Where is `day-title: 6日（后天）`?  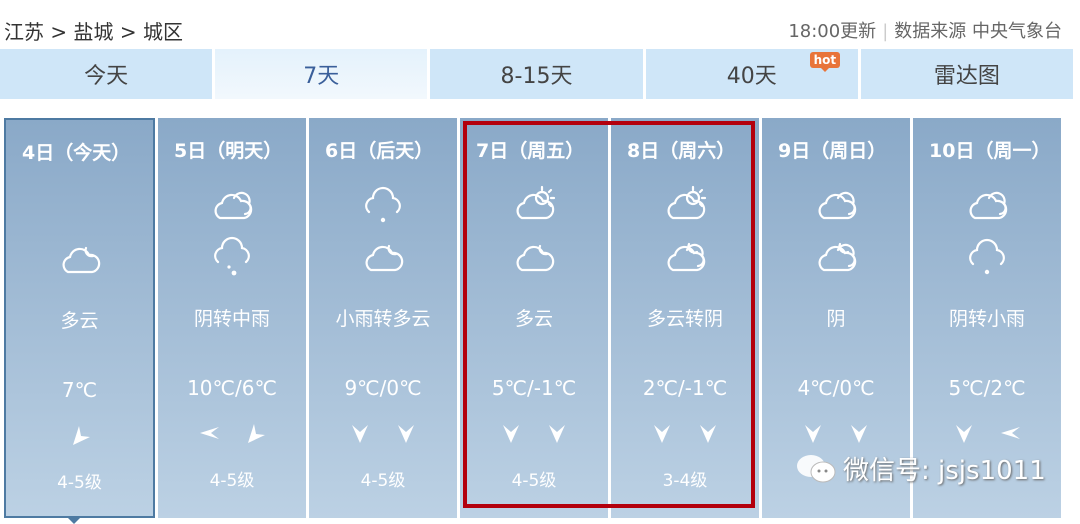 day-title: 6日（后天） is located at coordinates (379, 151).